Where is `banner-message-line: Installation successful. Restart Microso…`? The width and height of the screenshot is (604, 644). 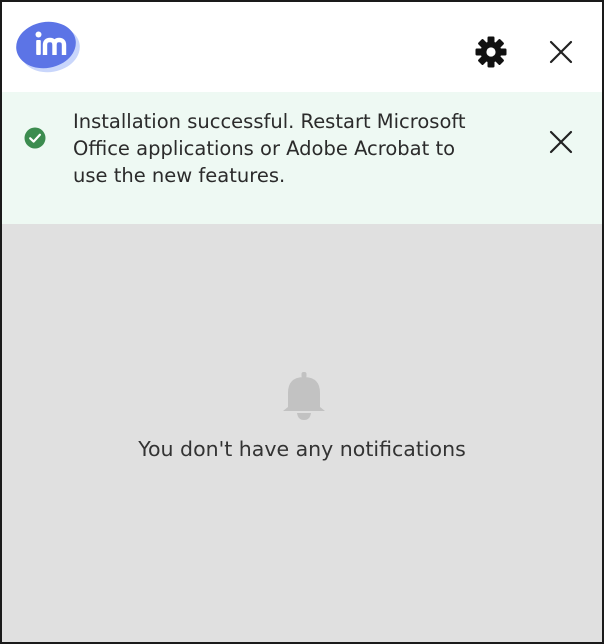 banner-message-line: Installation successful. Restart Microso… is located at coordinates (269, 121).